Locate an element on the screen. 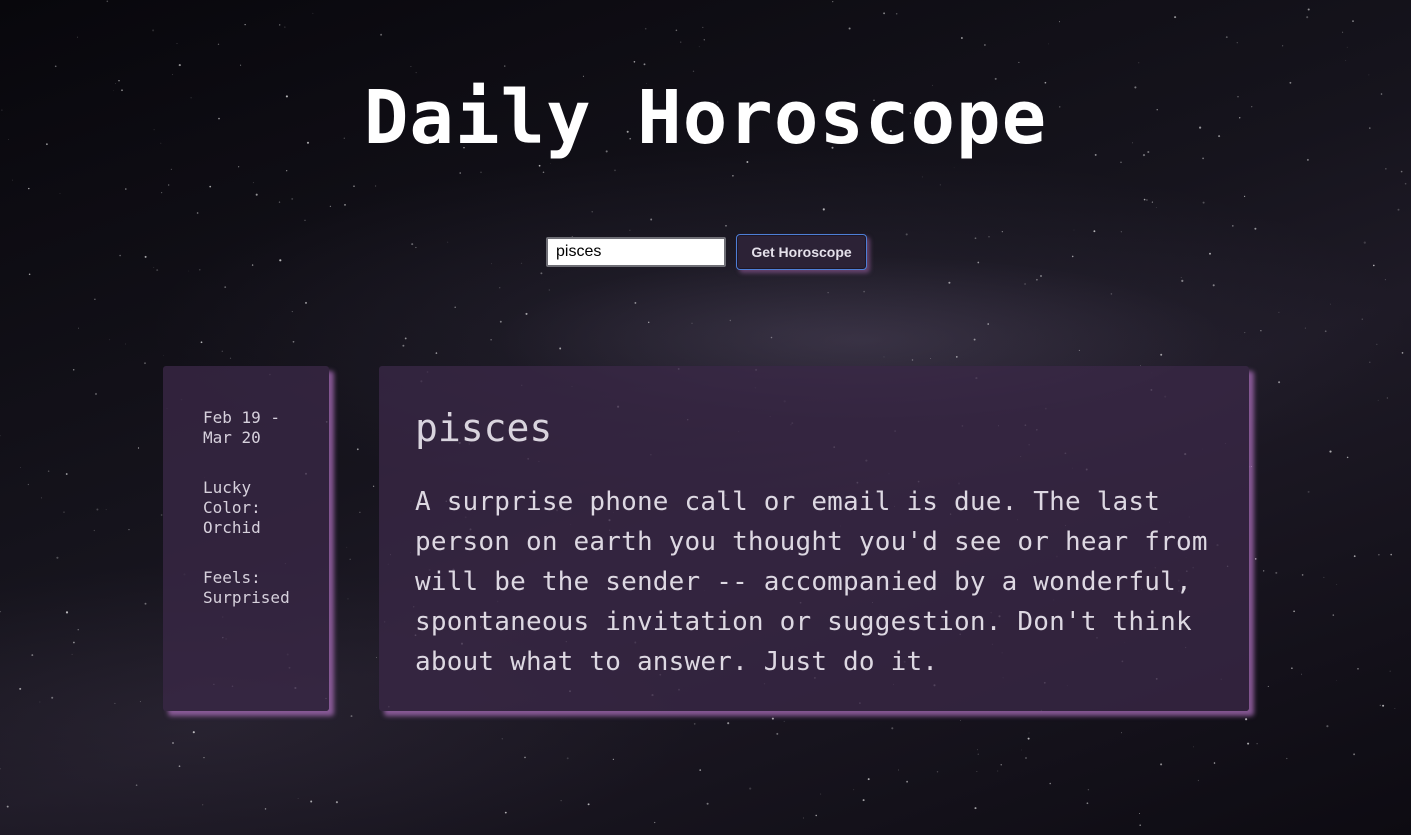  date-range: Feb 19 - Mar 20 is located at coordinates (242, 427).